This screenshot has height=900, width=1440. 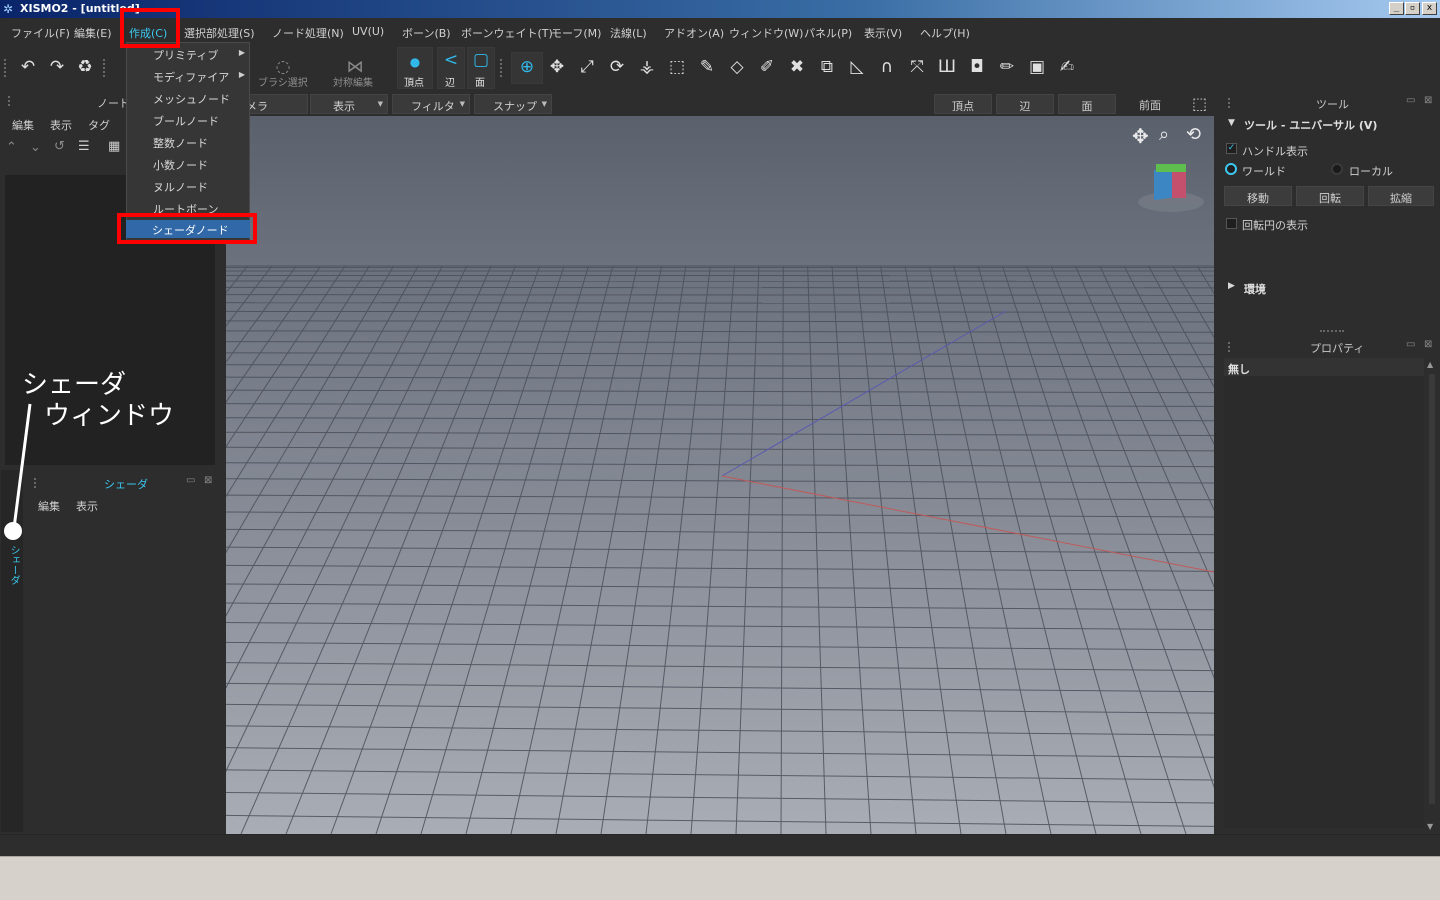 I want to click on minimize-button: _, so click(x=1396, y=8).